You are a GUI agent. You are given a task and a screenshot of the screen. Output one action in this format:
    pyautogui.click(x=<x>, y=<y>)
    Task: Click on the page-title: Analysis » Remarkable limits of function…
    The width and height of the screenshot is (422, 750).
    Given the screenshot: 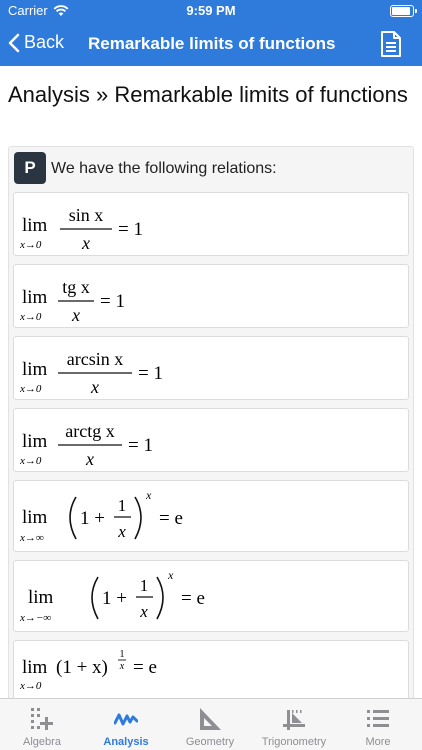 What is the action you would take?
    pyautogui.click(x=208, y=94)
    